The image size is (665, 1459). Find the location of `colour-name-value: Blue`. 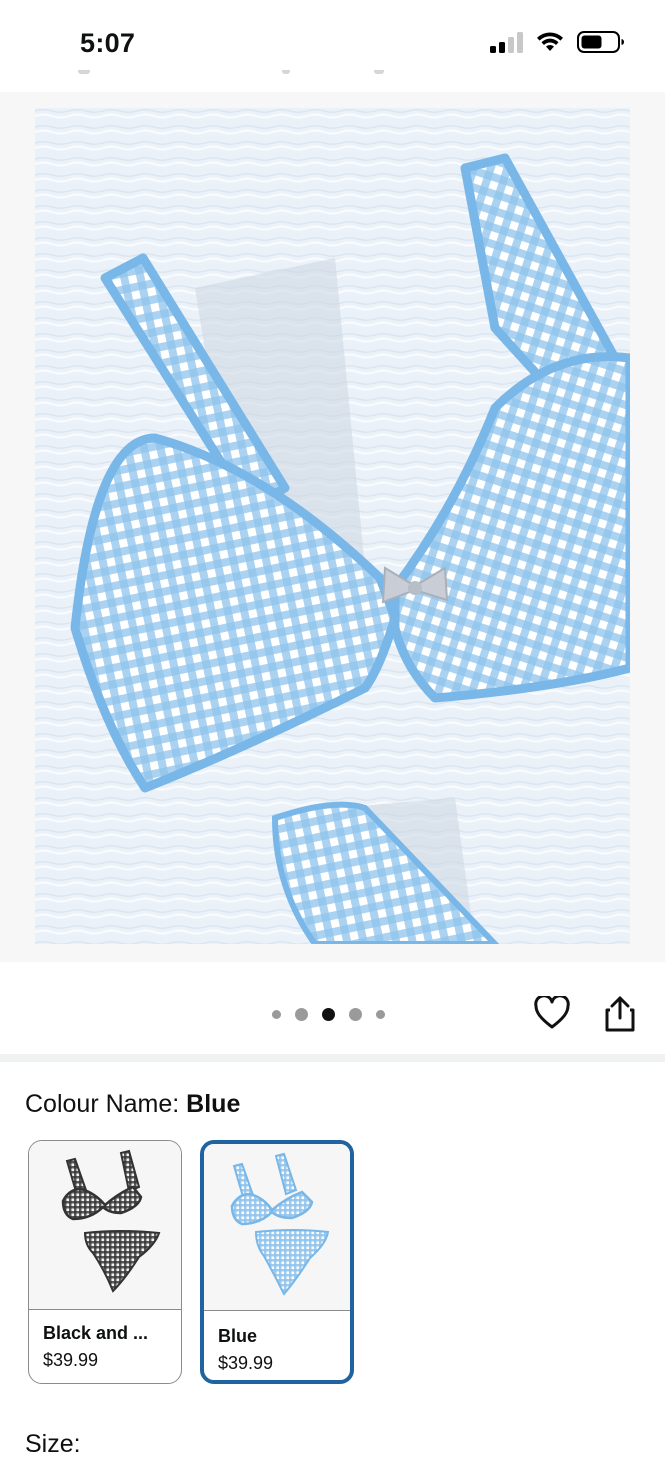

colour-name-value: Blue is located at coordinates (213, 1104).